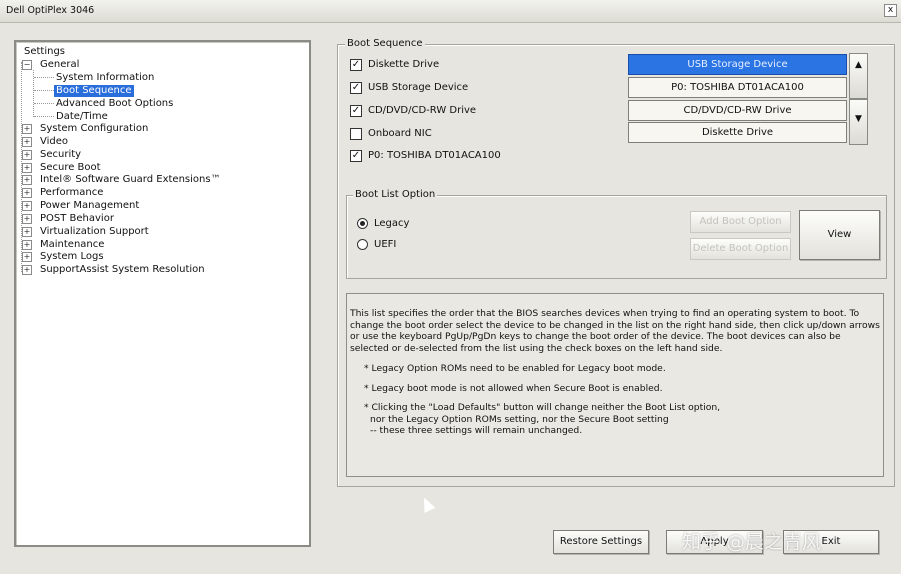 The height and width of the screenshot is (574, 901). What do you see at coordinates (427, 504) in the screenshot?
I see `mouse-pointer-icon` at bounding box center [427, 504].